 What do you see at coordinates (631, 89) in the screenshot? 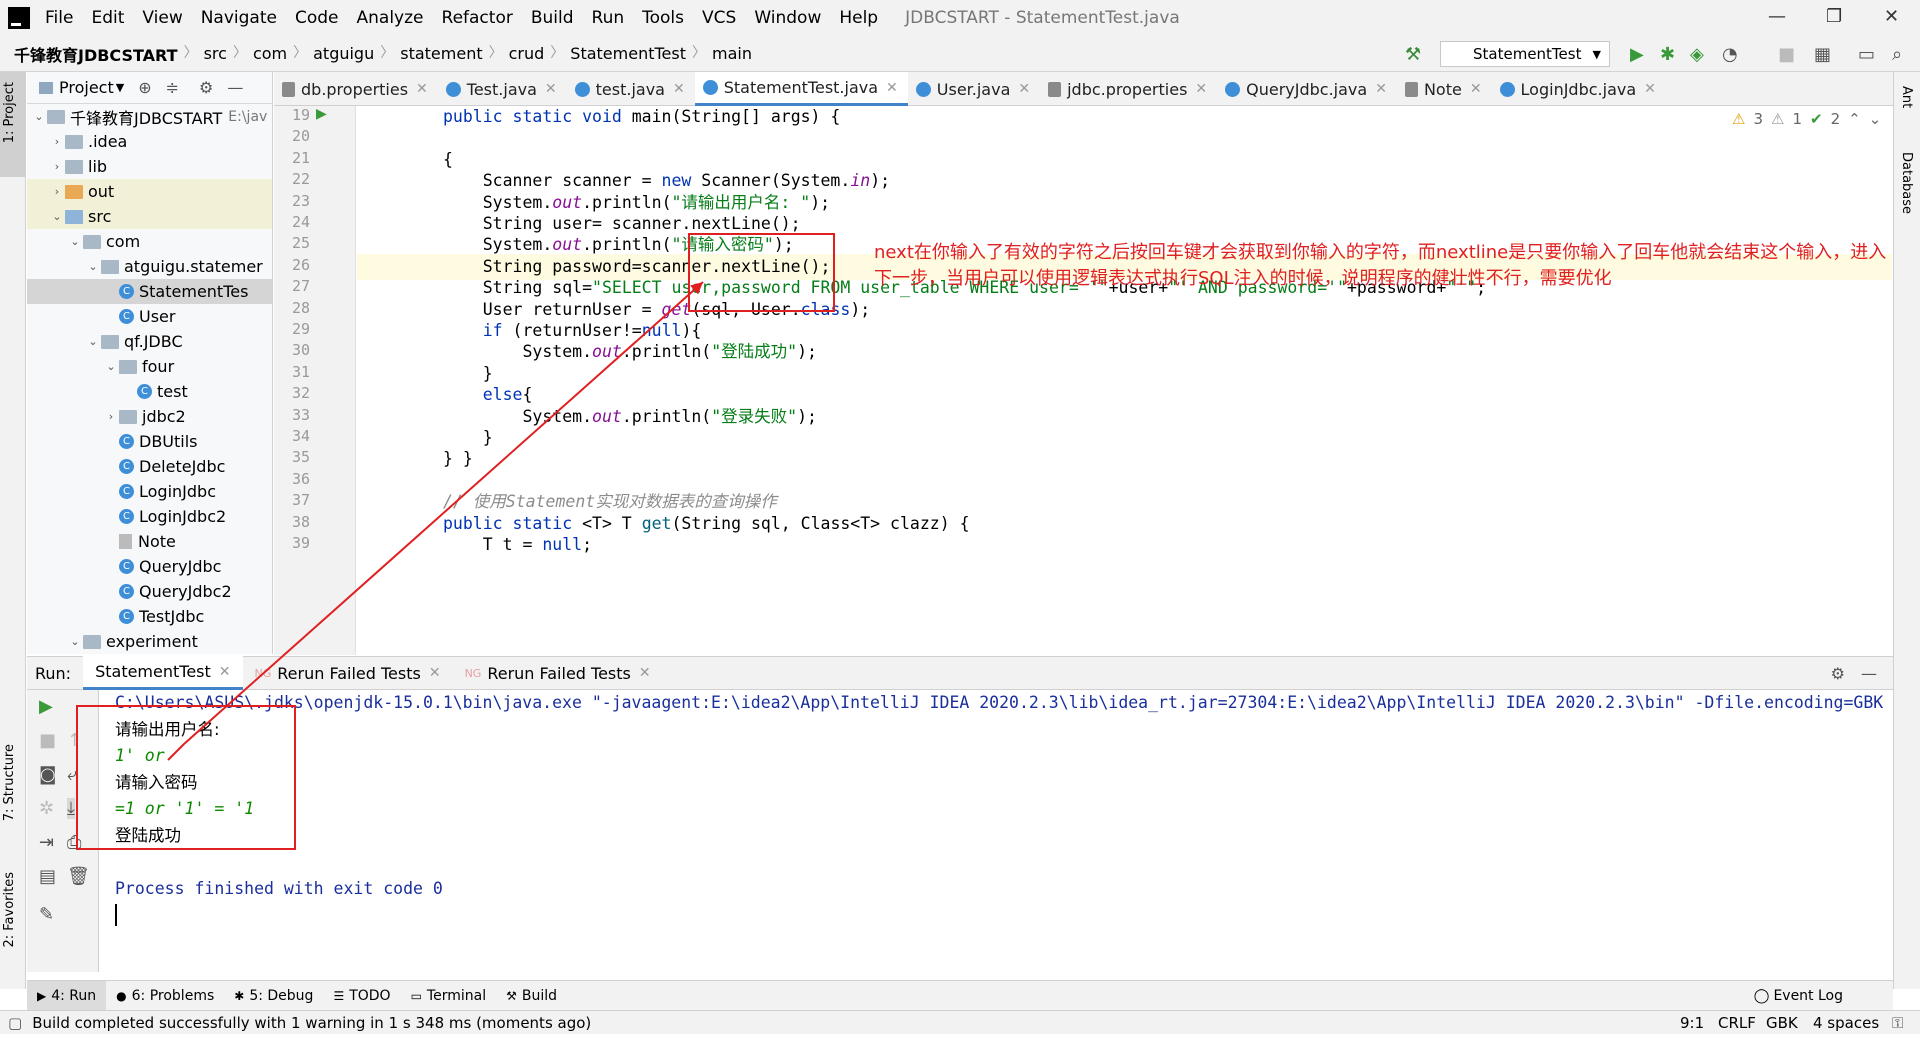
I see `editor-tab: test.java ✕` at bounding box center [631, 89].